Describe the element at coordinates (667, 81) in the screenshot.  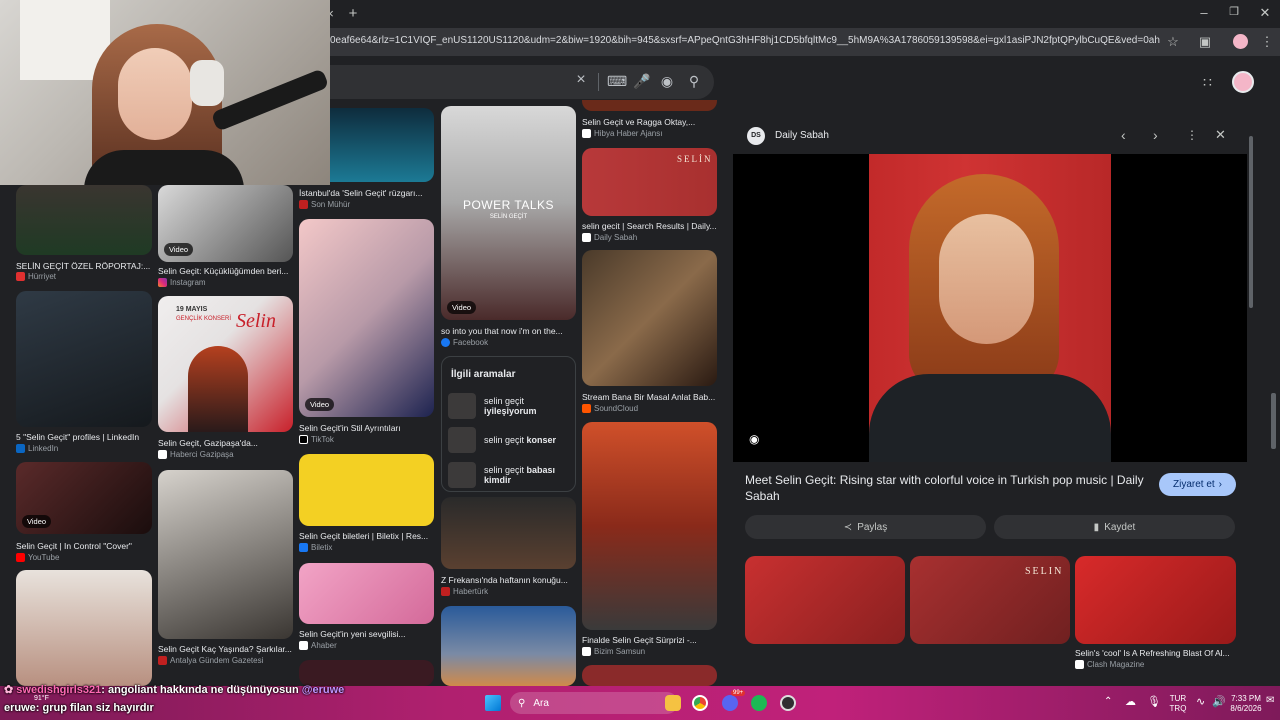
I see `lens-icon: ◉` at that location.